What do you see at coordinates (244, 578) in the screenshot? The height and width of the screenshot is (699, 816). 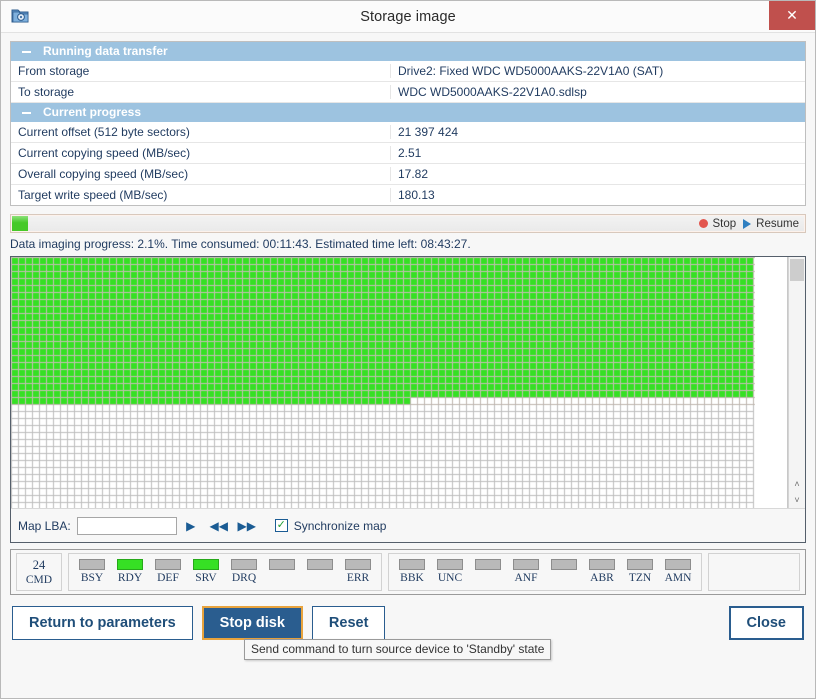 I see `register-bit-label: DRQ` at bounding box center [244, 578].